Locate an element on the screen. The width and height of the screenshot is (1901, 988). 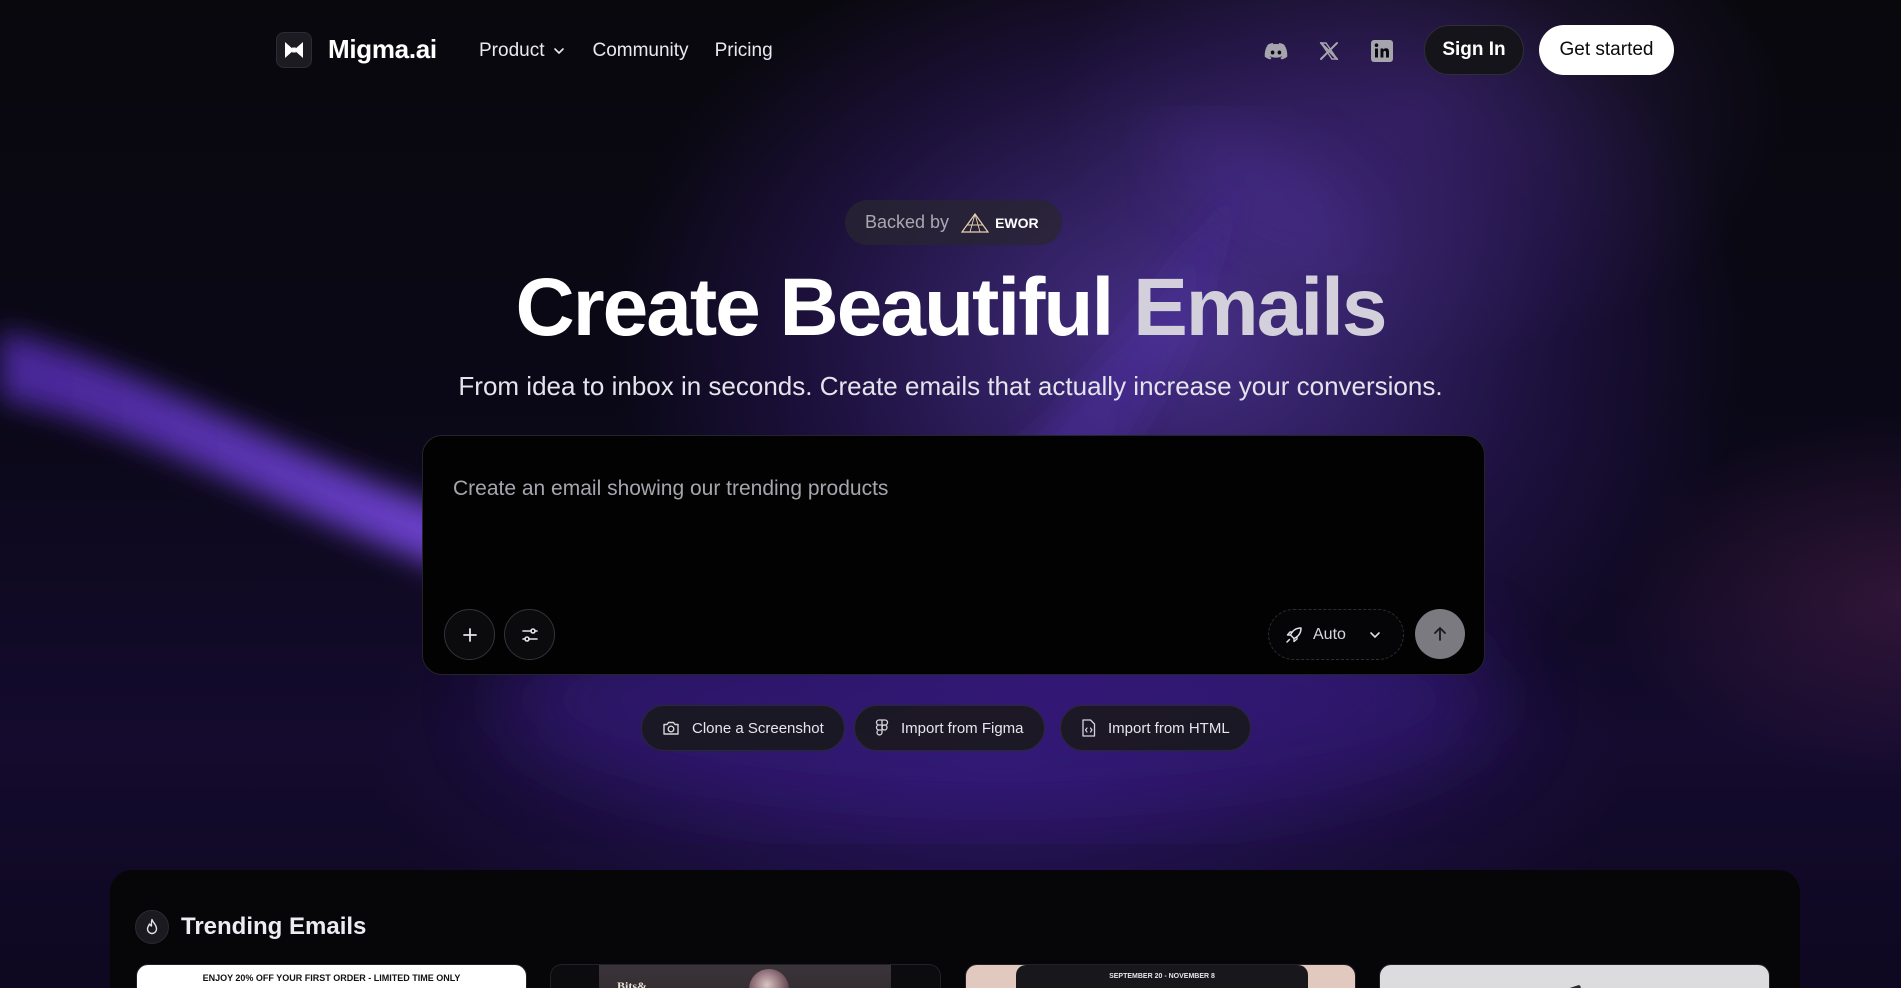
backer-name: EWOR is located at coordinates (1017, 222).